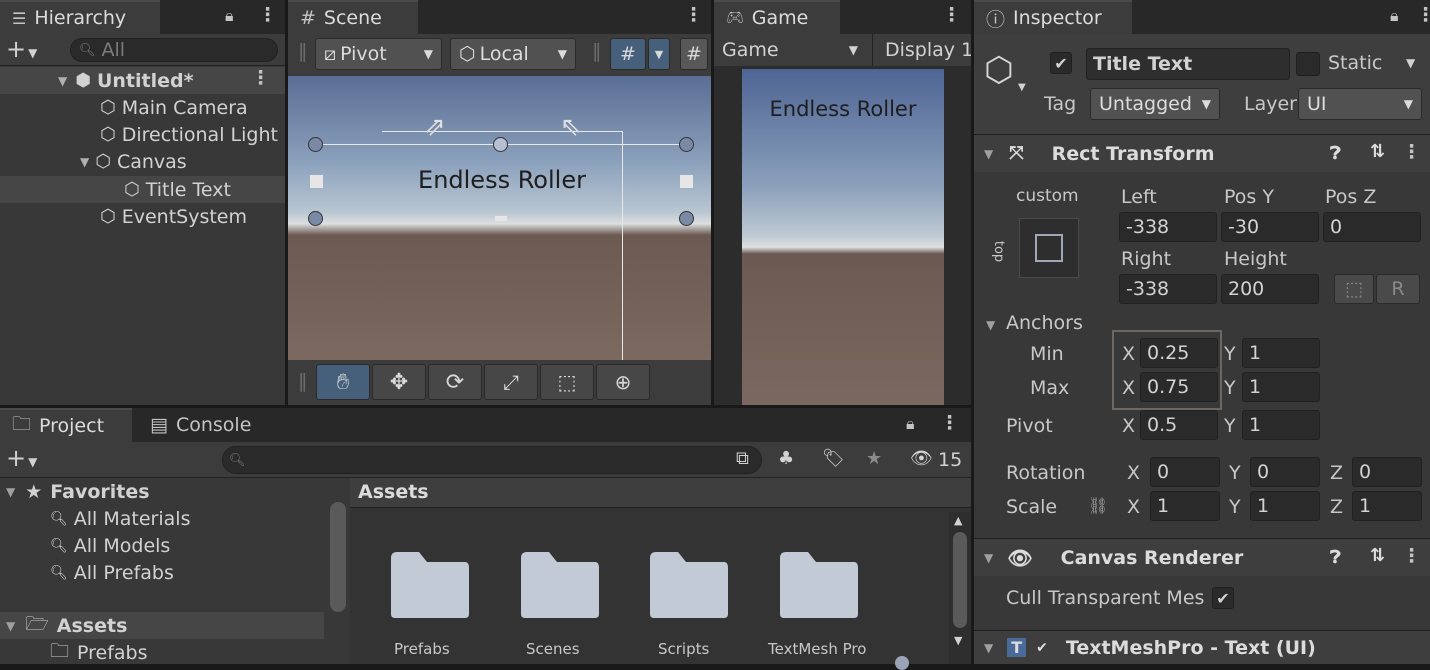  Describe the element at coordinates (819, 585) in the screenshot. I see `folder-textmesh-pro` at that location.